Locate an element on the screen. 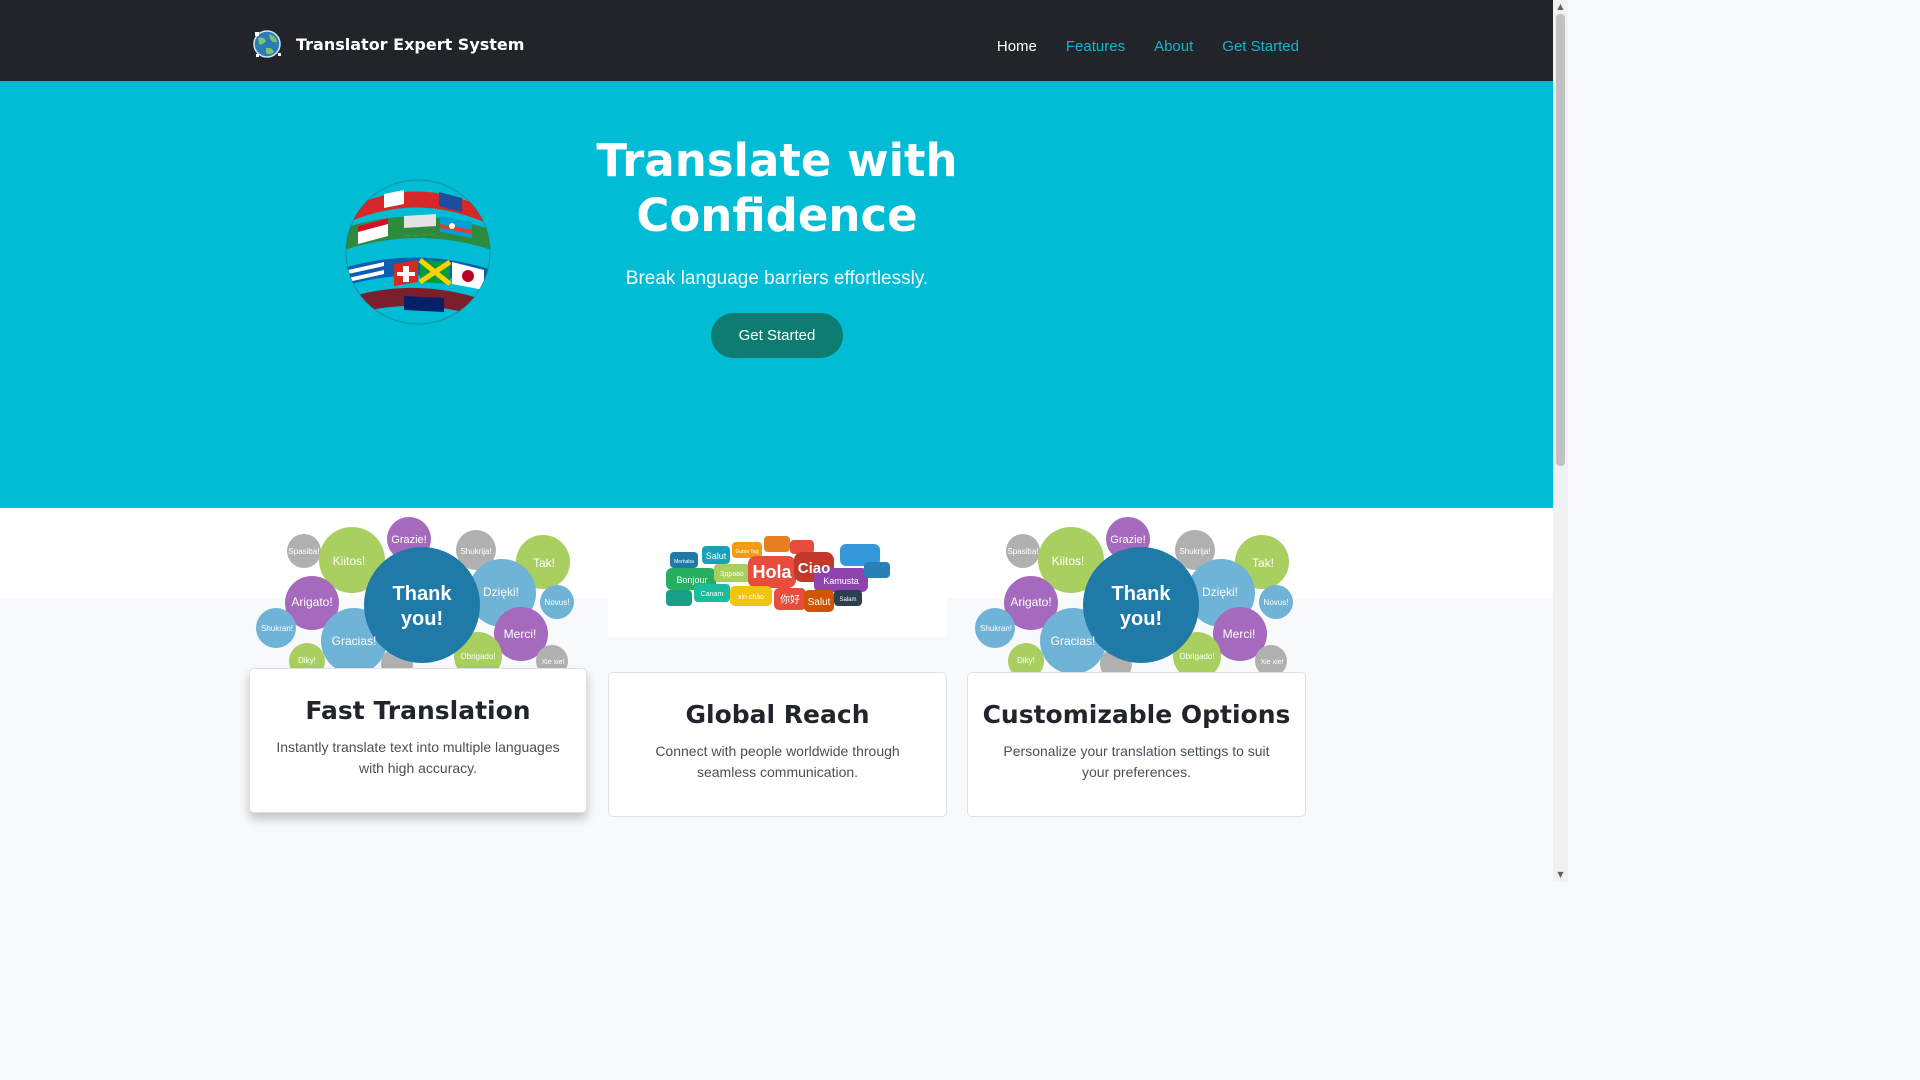 This screenshot has width=1920, height=1080. bubble-label: Здраво is located at coordinates (732, 574).